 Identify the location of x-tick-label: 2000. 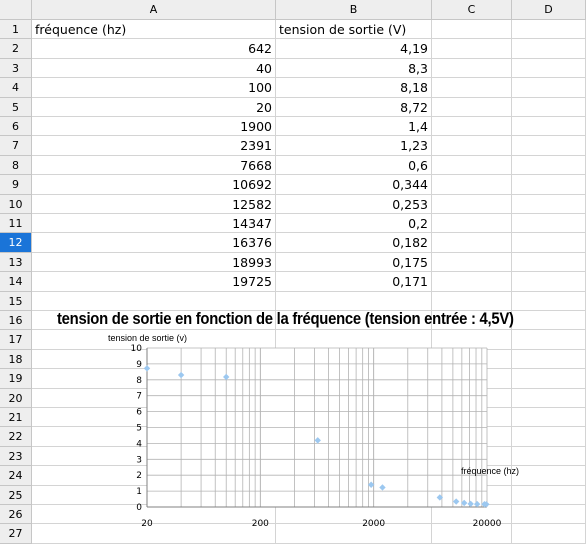
(373, 524).